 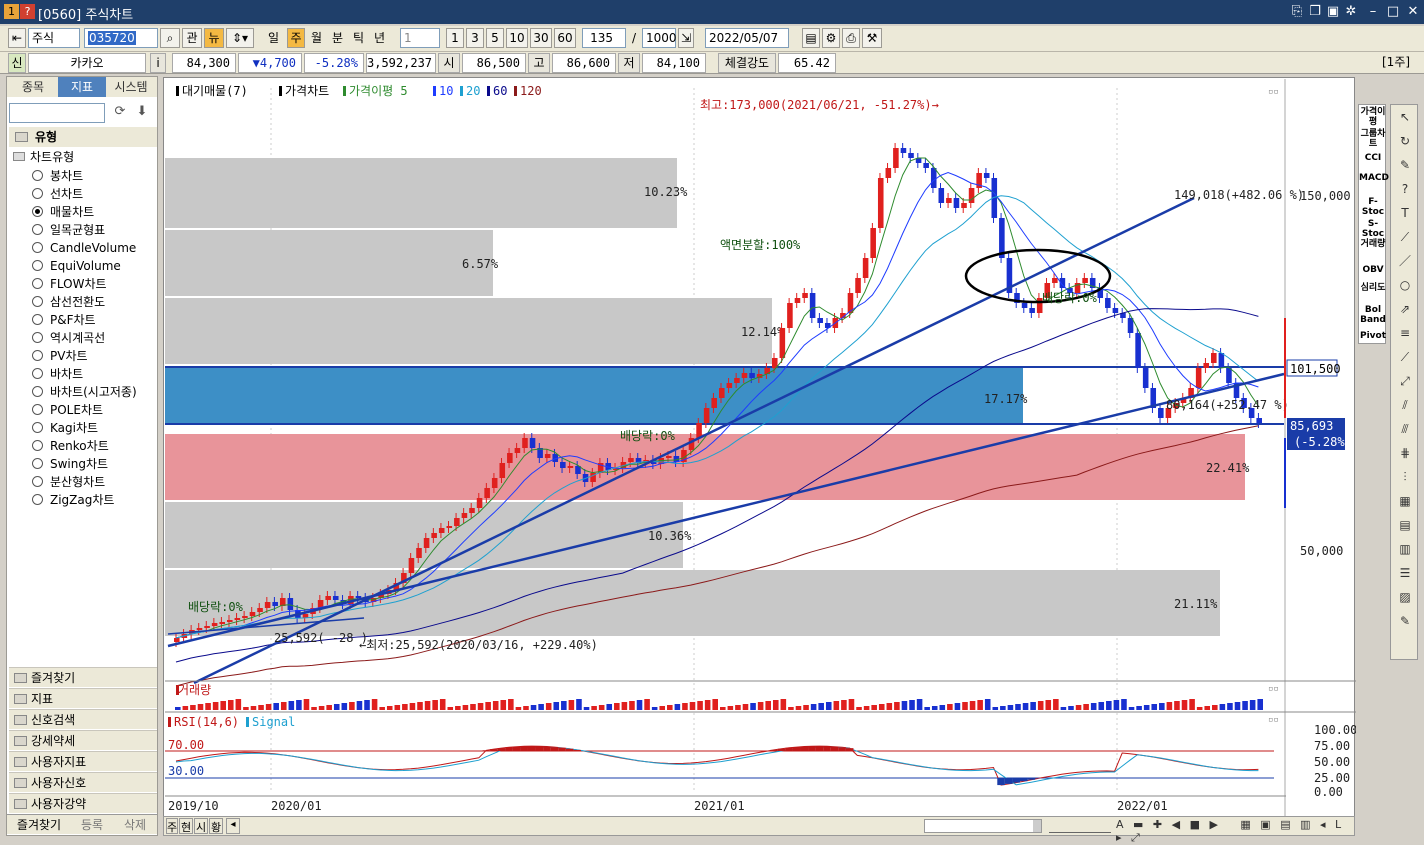 What do you see at coordinates (39, 825) in the screenshot?
I see `bottom-tab-favorites: 즐겨찾기` at bounding box center [39, 825].